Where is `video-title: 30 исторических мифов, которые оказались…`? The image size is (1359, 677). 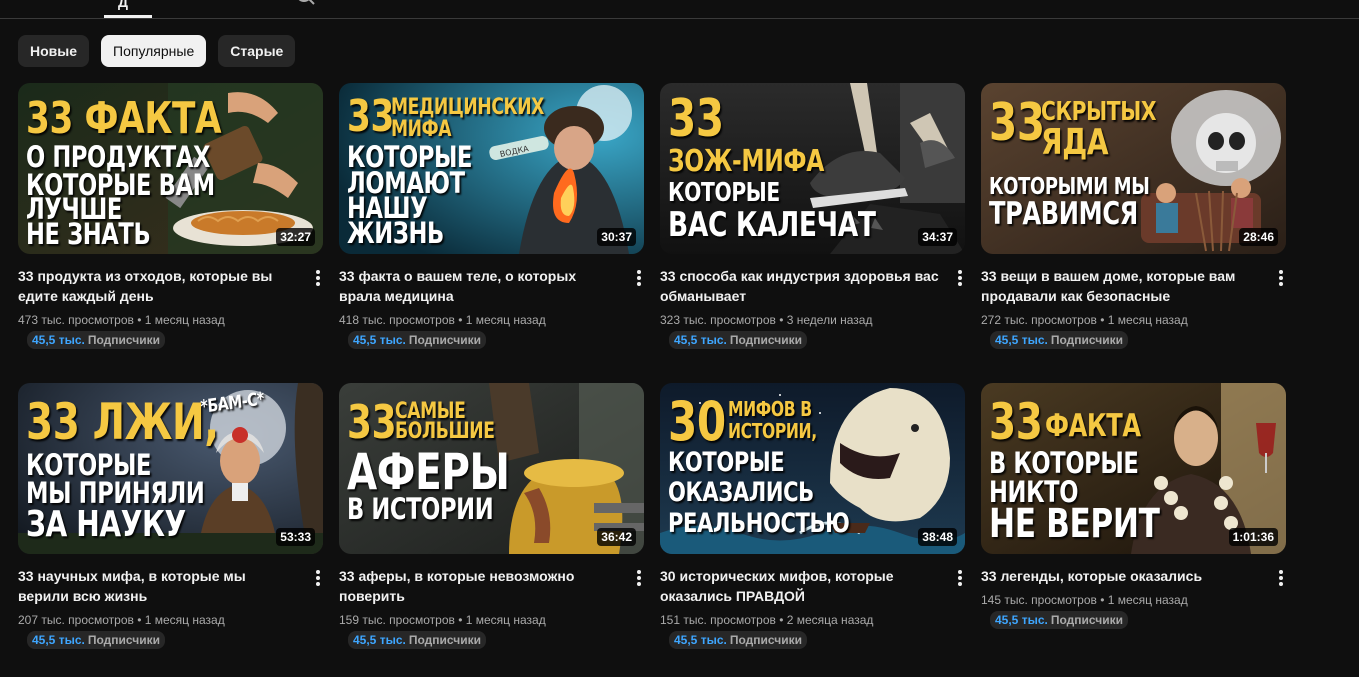
video-title: 30 исторических мифов, которые оказались… is located at coordinates (801, 586).